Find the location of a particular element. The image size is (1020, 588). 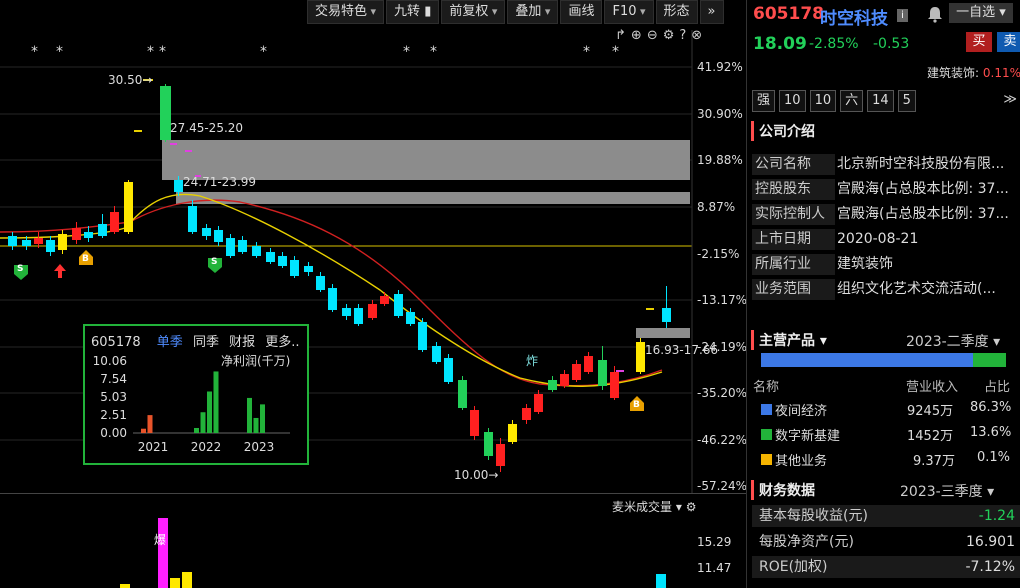

tab-single-quarter: 单季 is located at coordinates (170, 342).